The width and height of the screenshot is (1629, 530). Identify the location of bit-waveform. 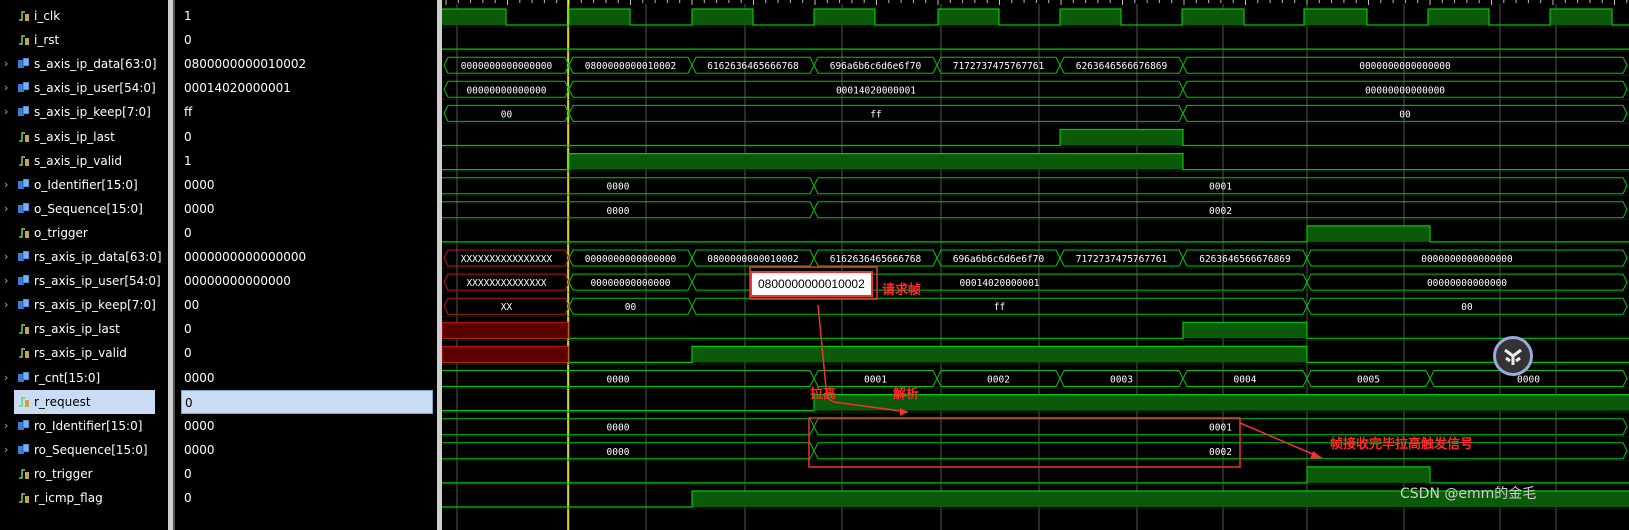
(1035, 137).